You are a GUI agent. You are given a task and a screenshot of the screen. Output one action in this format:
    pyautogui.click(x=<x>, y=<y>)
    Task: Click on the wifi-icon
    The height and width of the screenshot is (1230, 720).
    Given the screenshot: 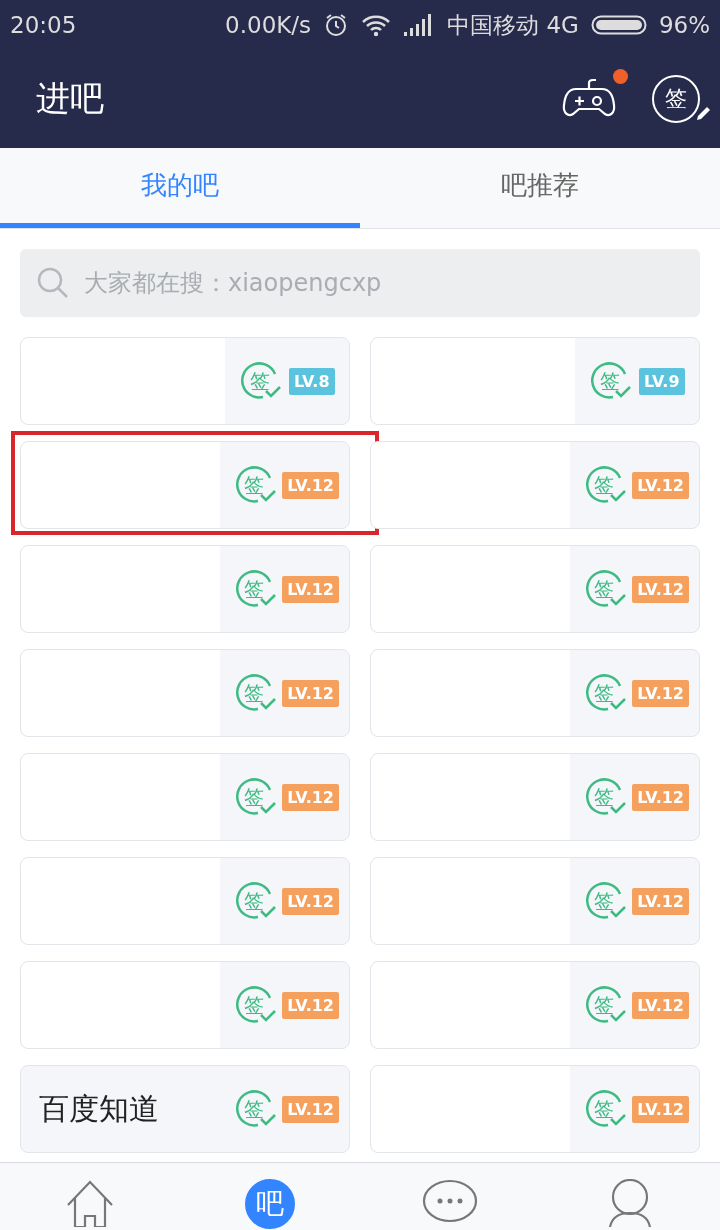 What is the action you would take?
    pyautogui.click(x=376, y=25)
    